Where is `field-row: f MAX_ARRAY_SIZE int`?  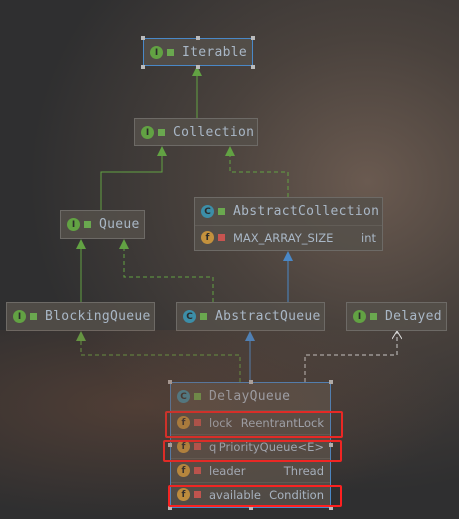 field-row: f MAX_ARRAY_SIZE int is located at coordinates (288, 237).